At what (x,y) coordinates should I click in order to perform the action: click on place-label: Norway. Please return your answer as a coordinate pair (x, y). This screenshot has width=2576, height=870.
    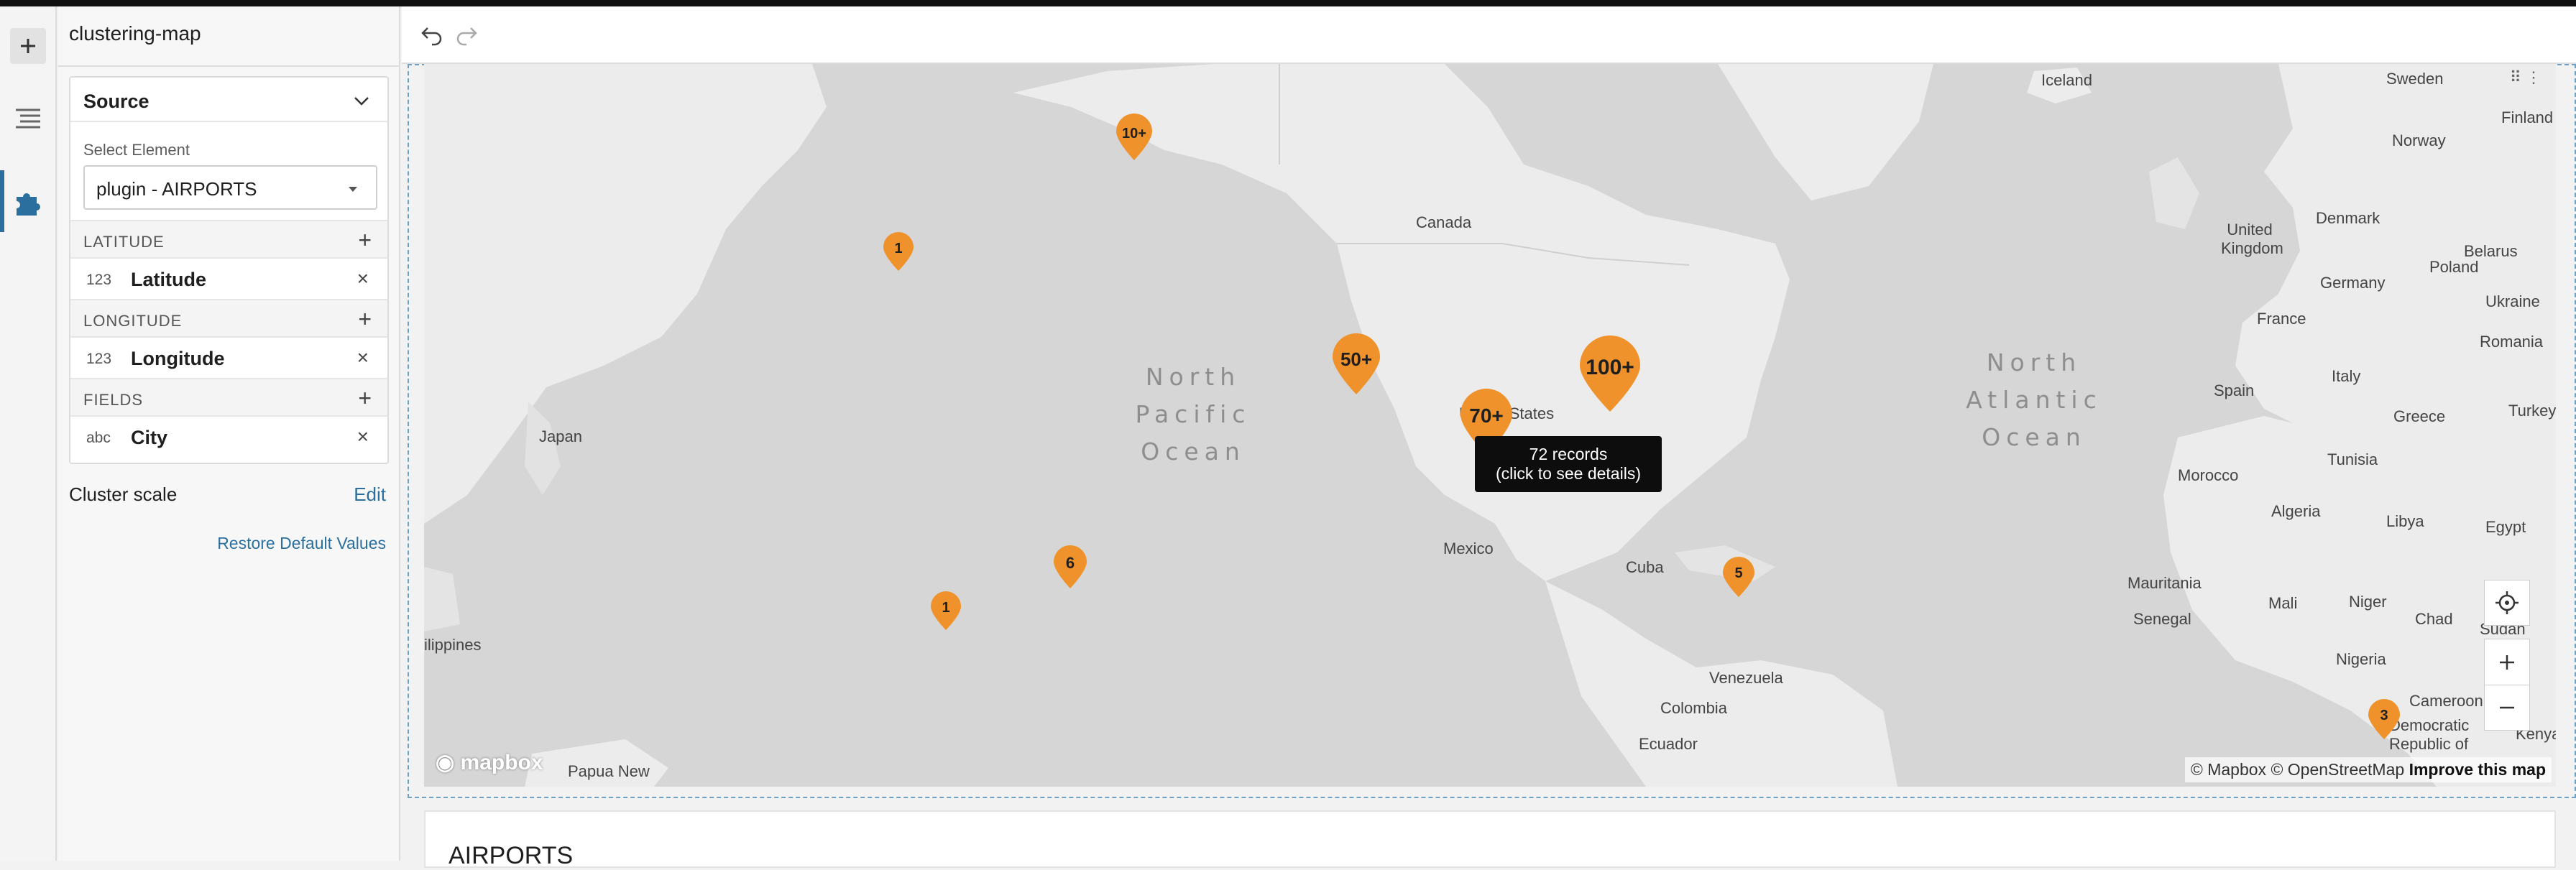
    Looking at the image, I should click on (2419, 140).